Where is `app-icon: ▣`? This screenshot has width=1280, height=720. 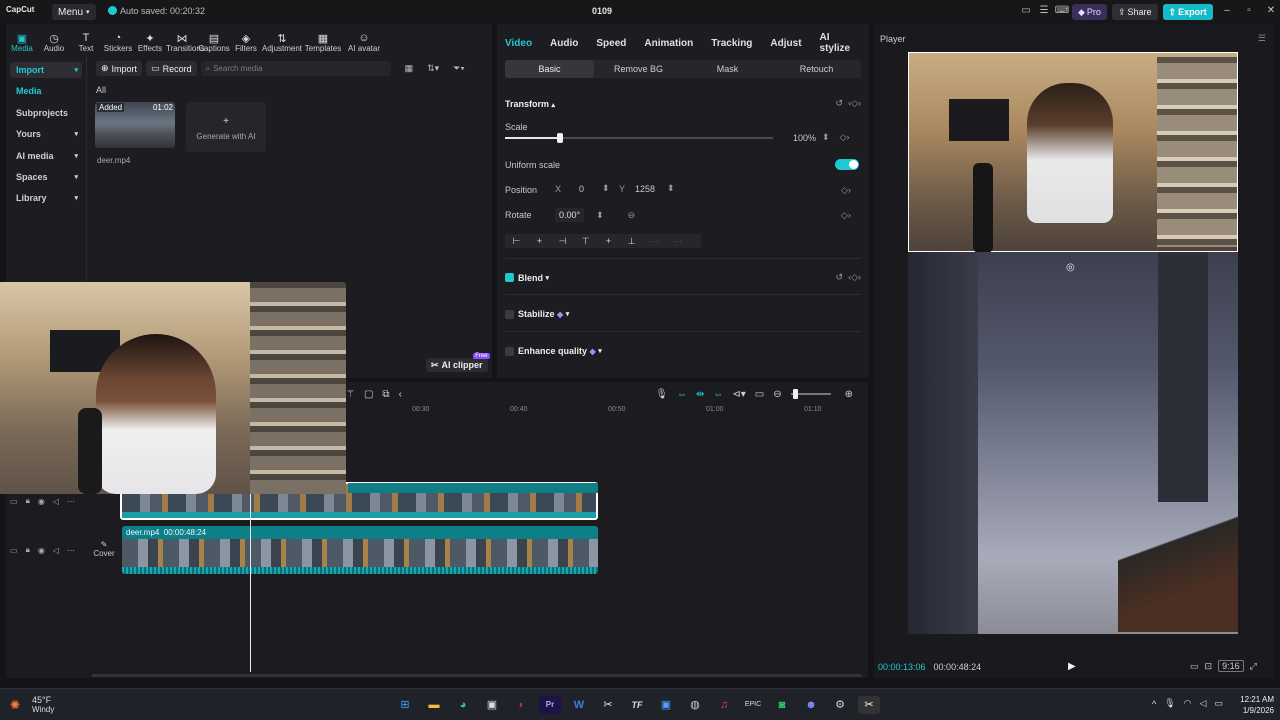
app-icon: ▣ is located at coordinates (666, 705).